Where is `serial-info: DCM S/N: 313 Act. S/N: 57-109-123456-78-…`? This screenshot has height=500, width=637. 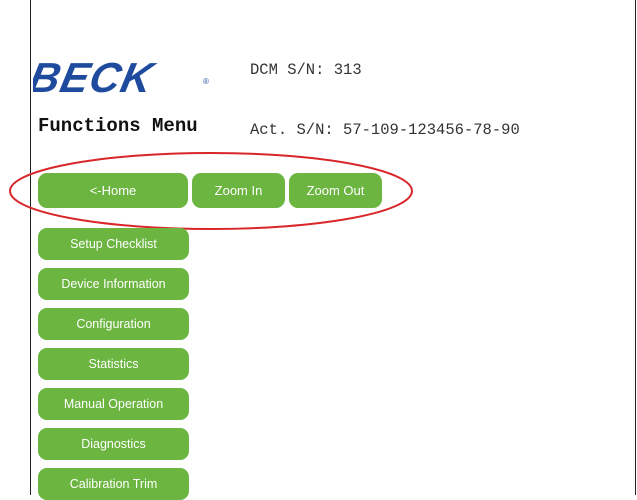 serial-info: DCM S/N: 313 Act. S/N: 57-109-123456-78-… is located at coordinates (385, 90).